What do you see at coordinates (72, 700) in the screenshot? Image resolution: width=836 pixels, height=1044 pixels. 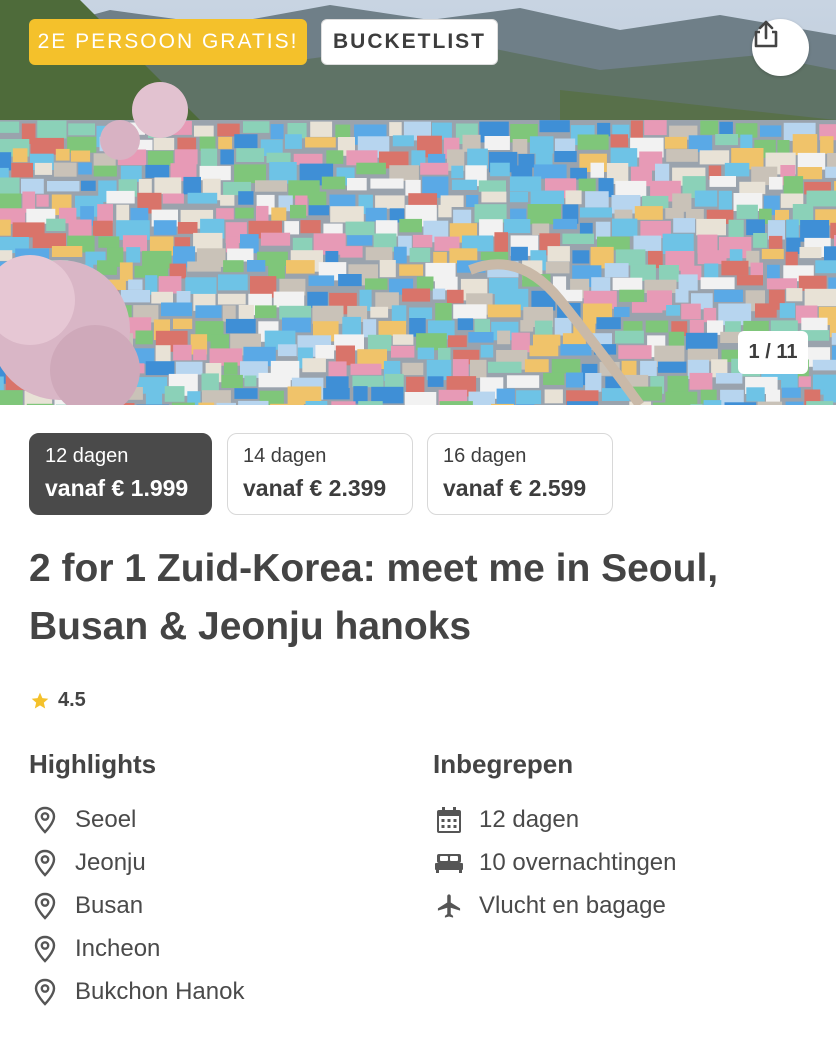 I see `rating-value: 4.5` at bounding box center [72, 700].